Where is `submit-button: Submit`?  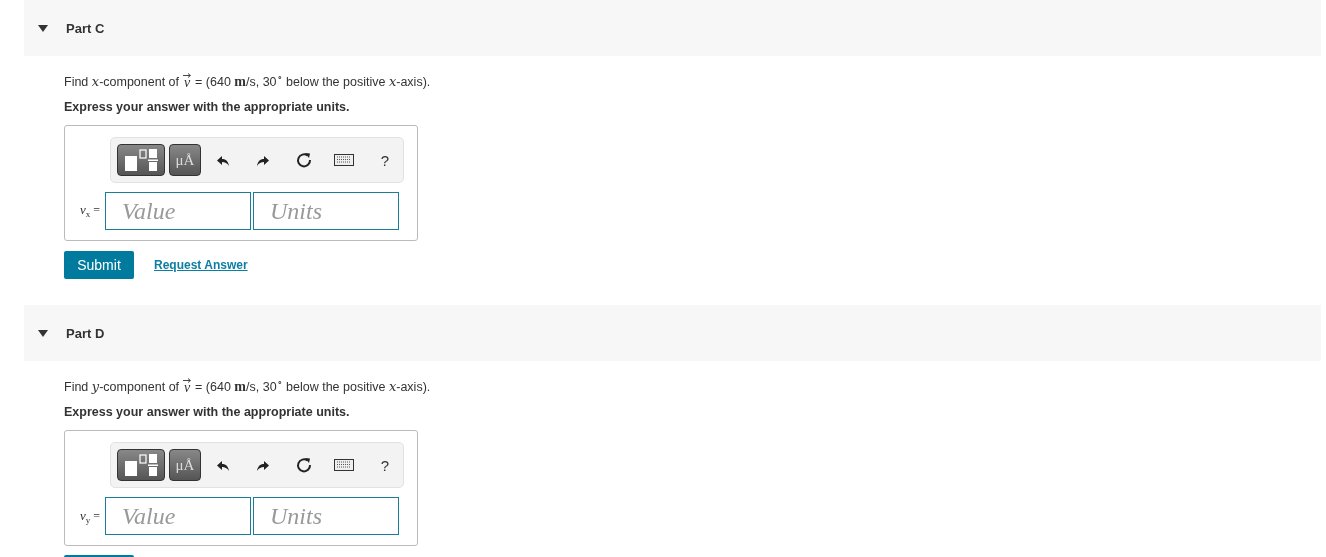 submit-button: Submit is located at coordinates (99, 265).